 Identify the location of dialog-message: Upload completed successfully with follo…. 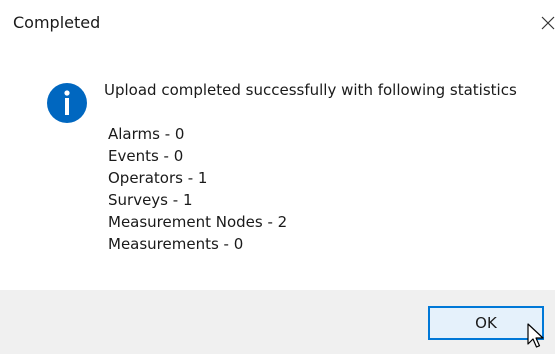
(310, 90).